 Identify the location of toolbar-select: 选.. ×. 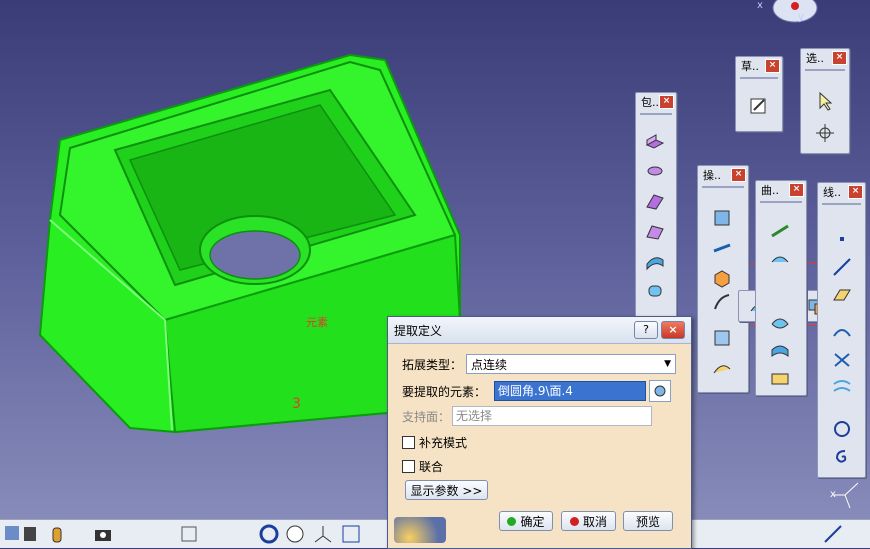
(825, 101).